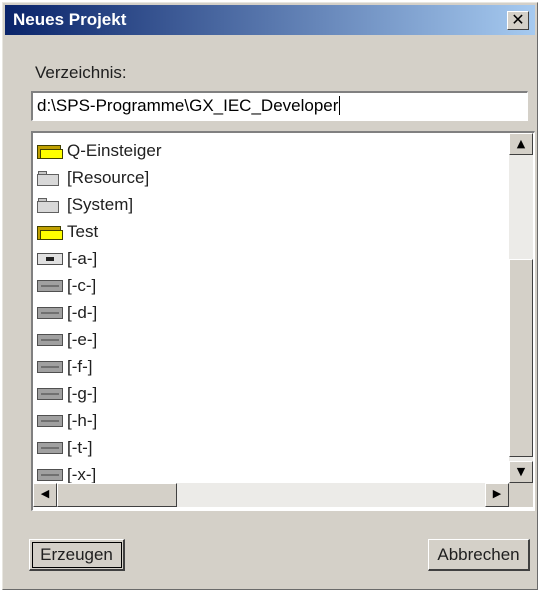 The image size is (542, 592). Describe the element at coordinates (479, 555) in the screenshot. I see `cancel-button: Abbrechen` at that location.